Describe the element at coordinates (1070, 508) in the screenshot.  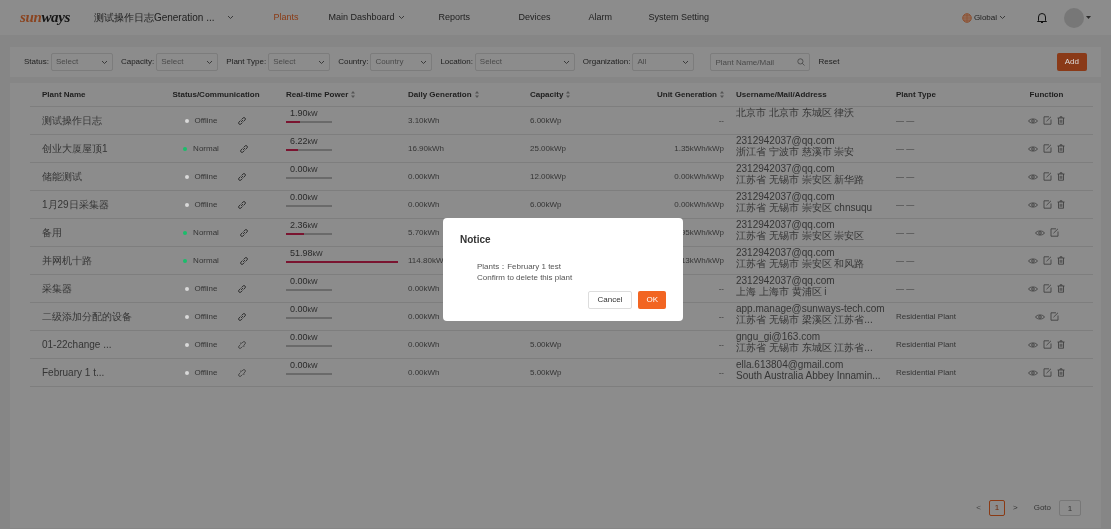
I see `goto-page-field: 1` at that location.